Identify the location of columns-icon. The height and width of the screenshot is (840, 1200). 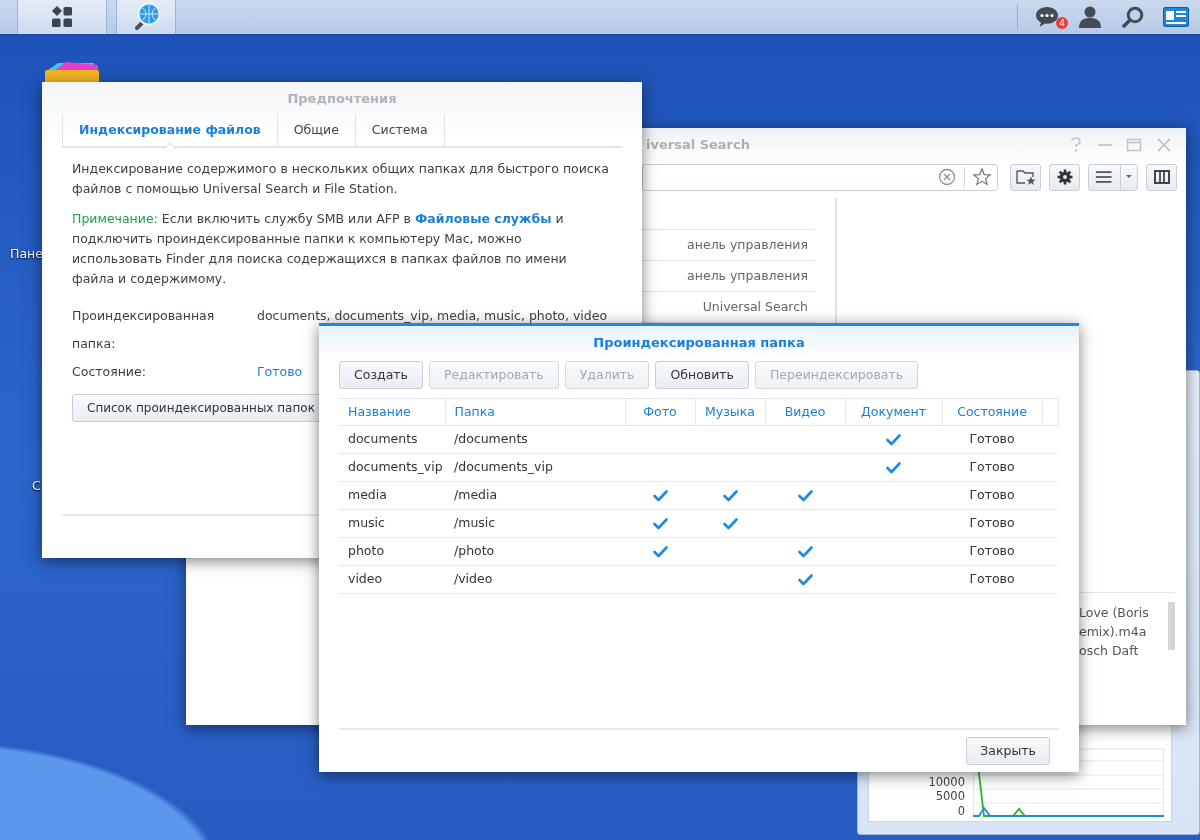
(1161, 177).